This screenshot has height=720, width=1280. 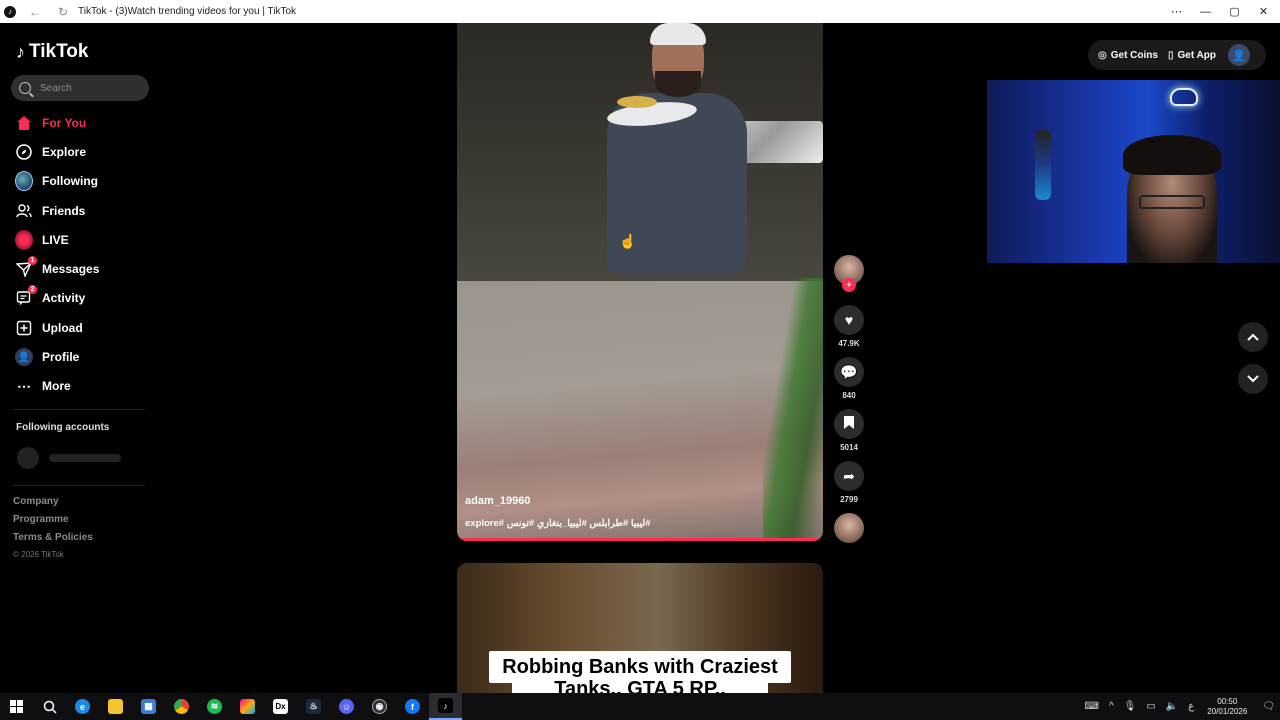 I want to click on like-count: 47.9K, so click(x=849, y=343).